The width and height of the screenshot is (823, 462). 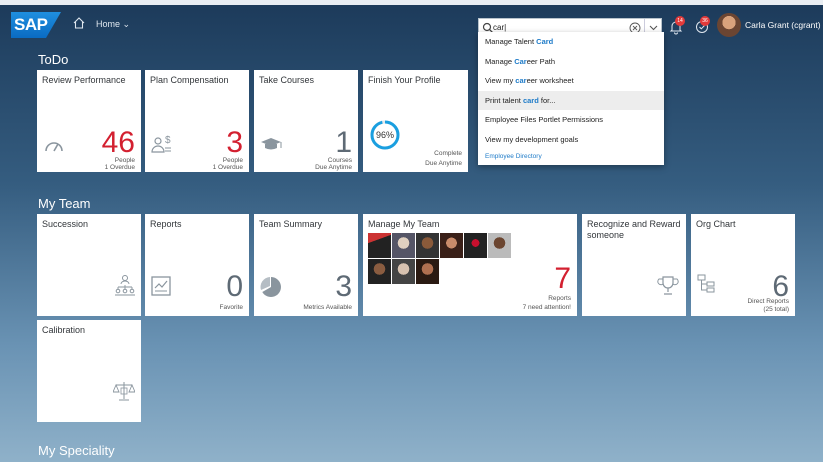 I want to click on tile-unit: Direct Reports, so click(x=768, y=301).